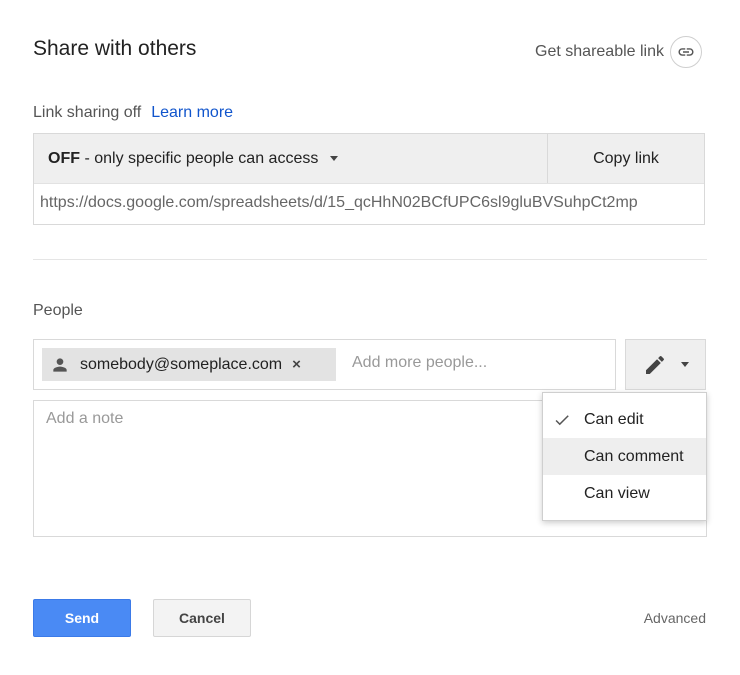 The width and height of the screenshot is (740, 675). I want to click on person-chip: somebody@someplace.com ×, so click(189, 364).